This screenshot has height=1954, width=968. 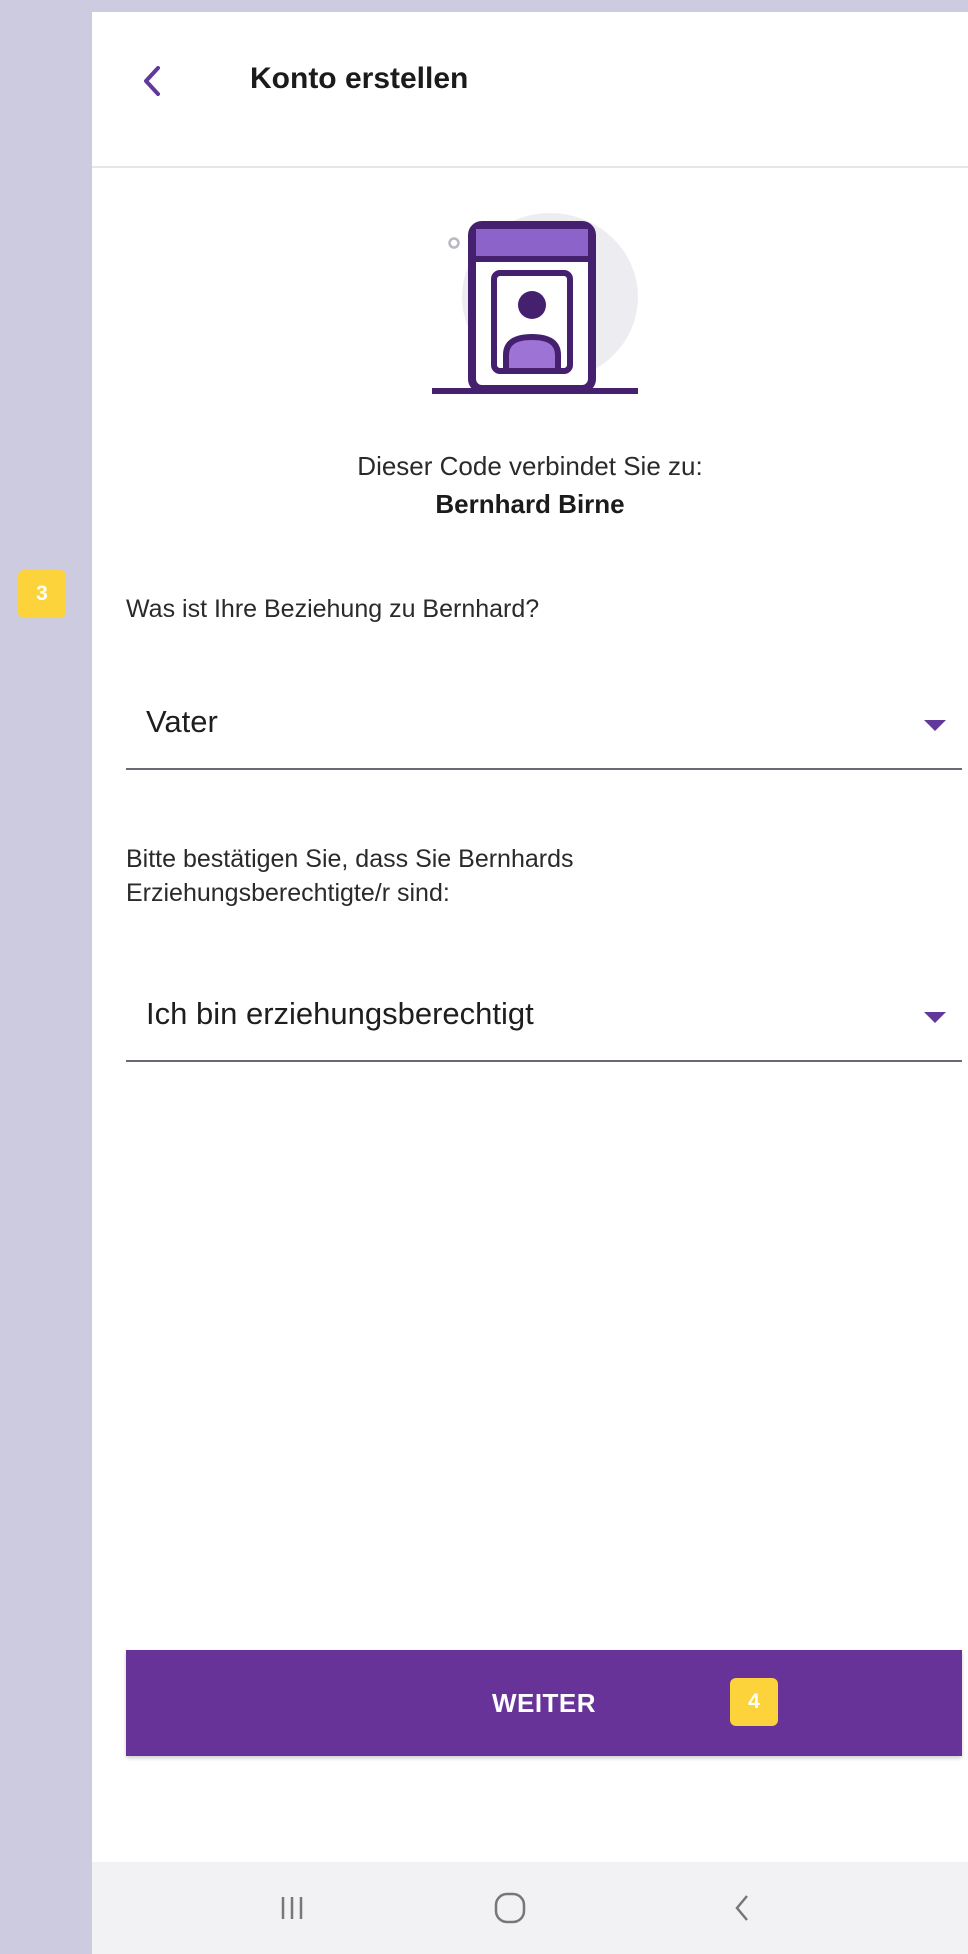 What do you see at coordinates (42, 594) in the screenshot?
I see `step-badge-3: 3` at bounding box center [42, 594].